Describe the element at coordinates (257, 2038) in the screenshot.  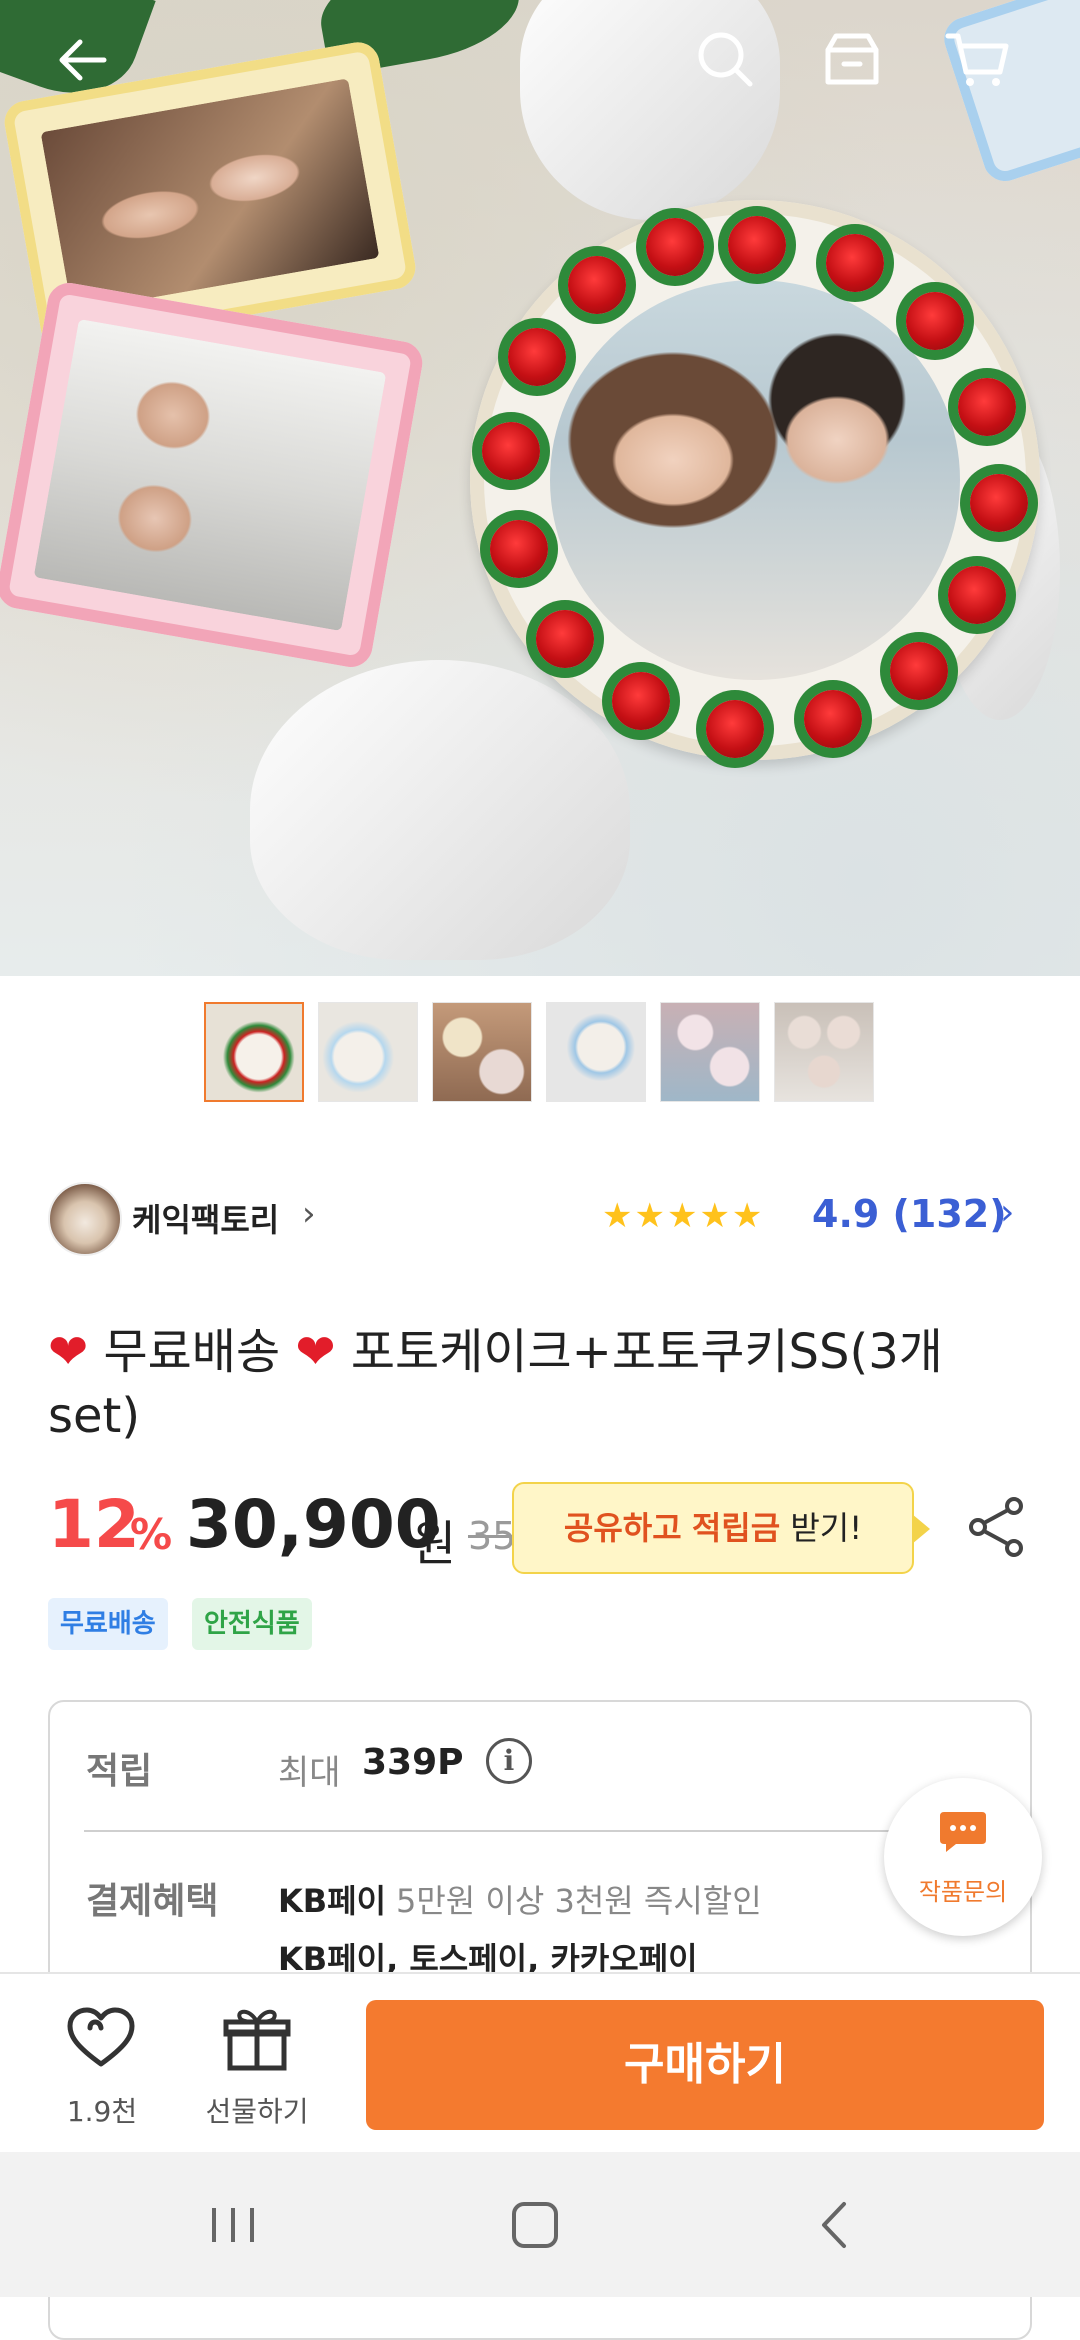
I see `gift-icon` at that location.